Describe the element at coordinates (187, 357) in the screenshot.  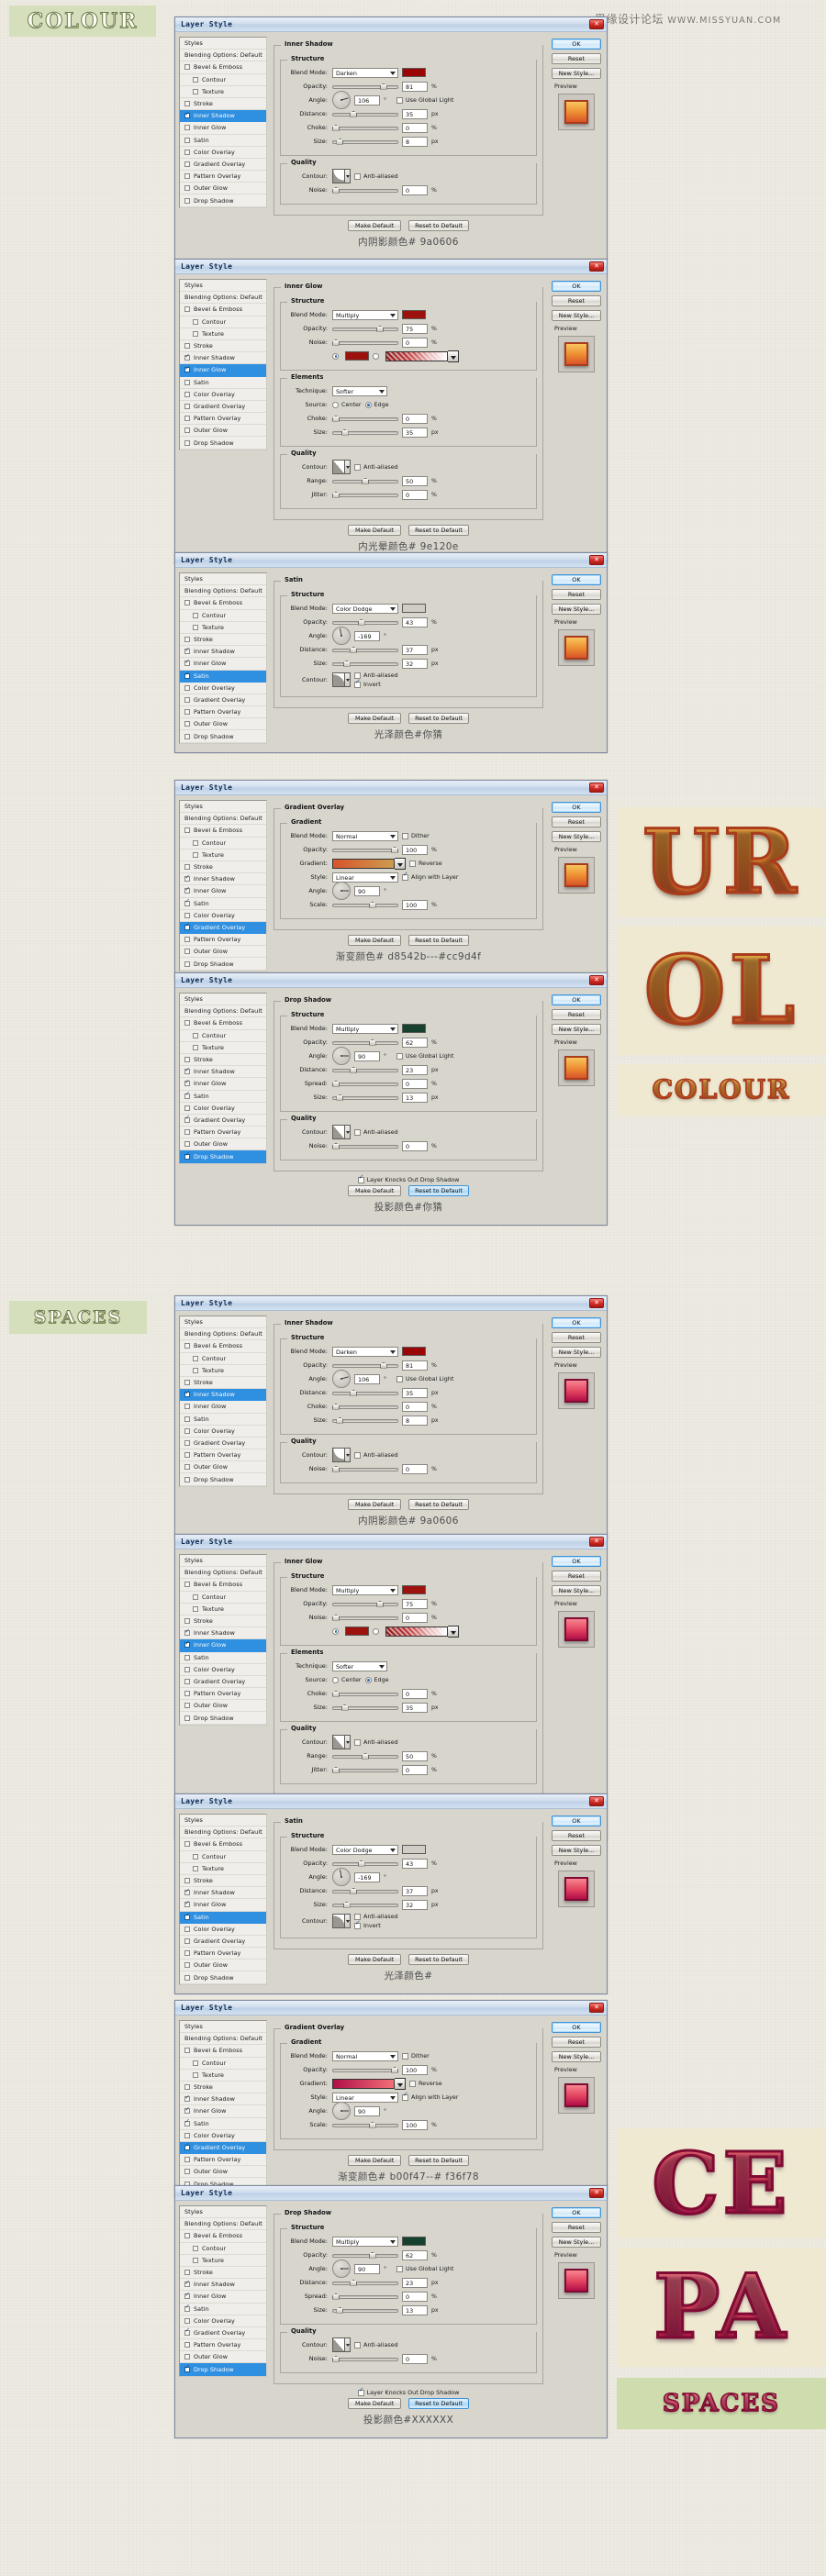
I see `checkbox-inner-shadow` at that location.